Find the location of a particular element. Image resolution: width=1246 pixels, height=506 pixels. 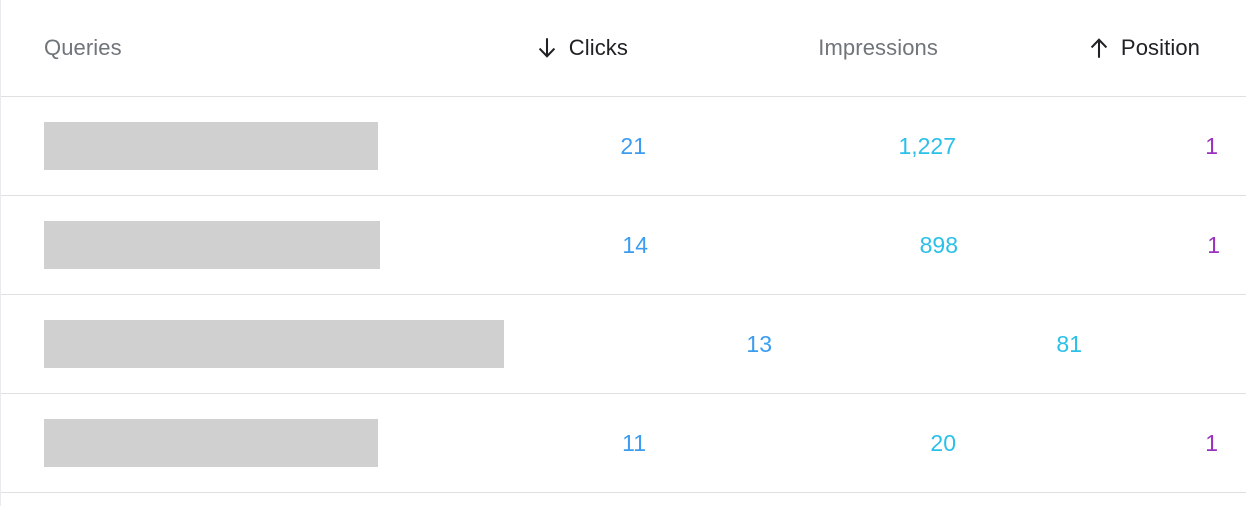

impressions-cell: 898 is located at coordinates (803, 244).